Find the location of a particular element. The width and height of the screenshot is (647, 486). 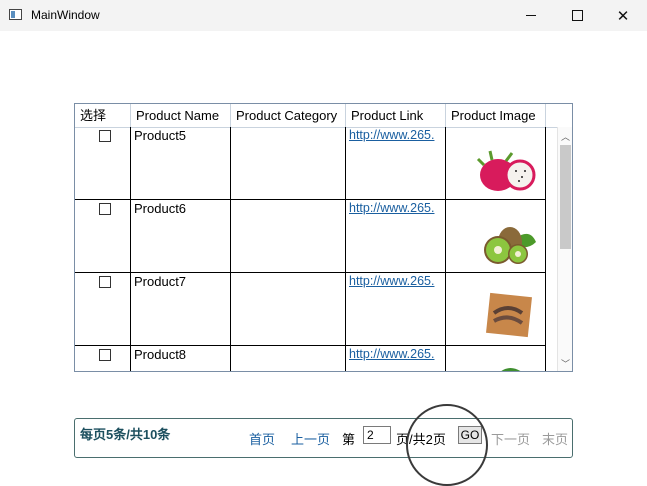

maximize-icon is located at coordinates (577, 15).